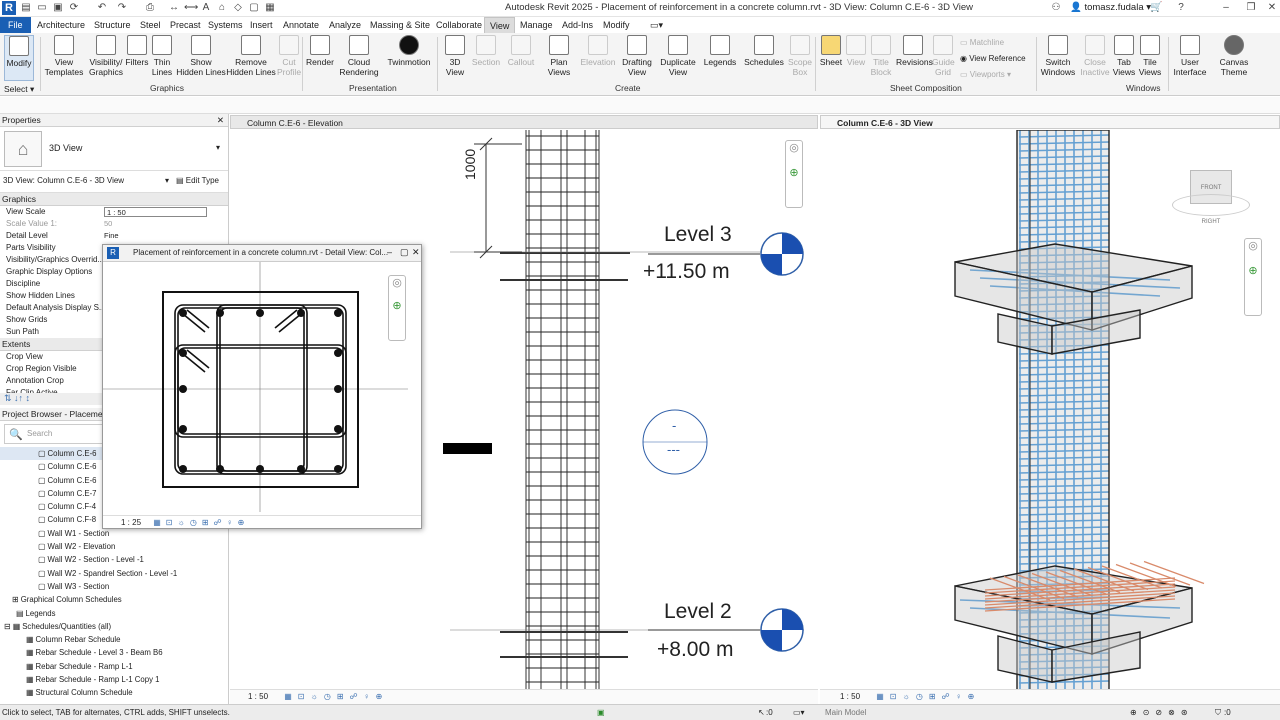 This screenshot has width=1280, height=720. What do you see at coordinates (800, 58) in the screenshot?
I see `scope-box-button: Scope Box` at bounding box center [800, 58].